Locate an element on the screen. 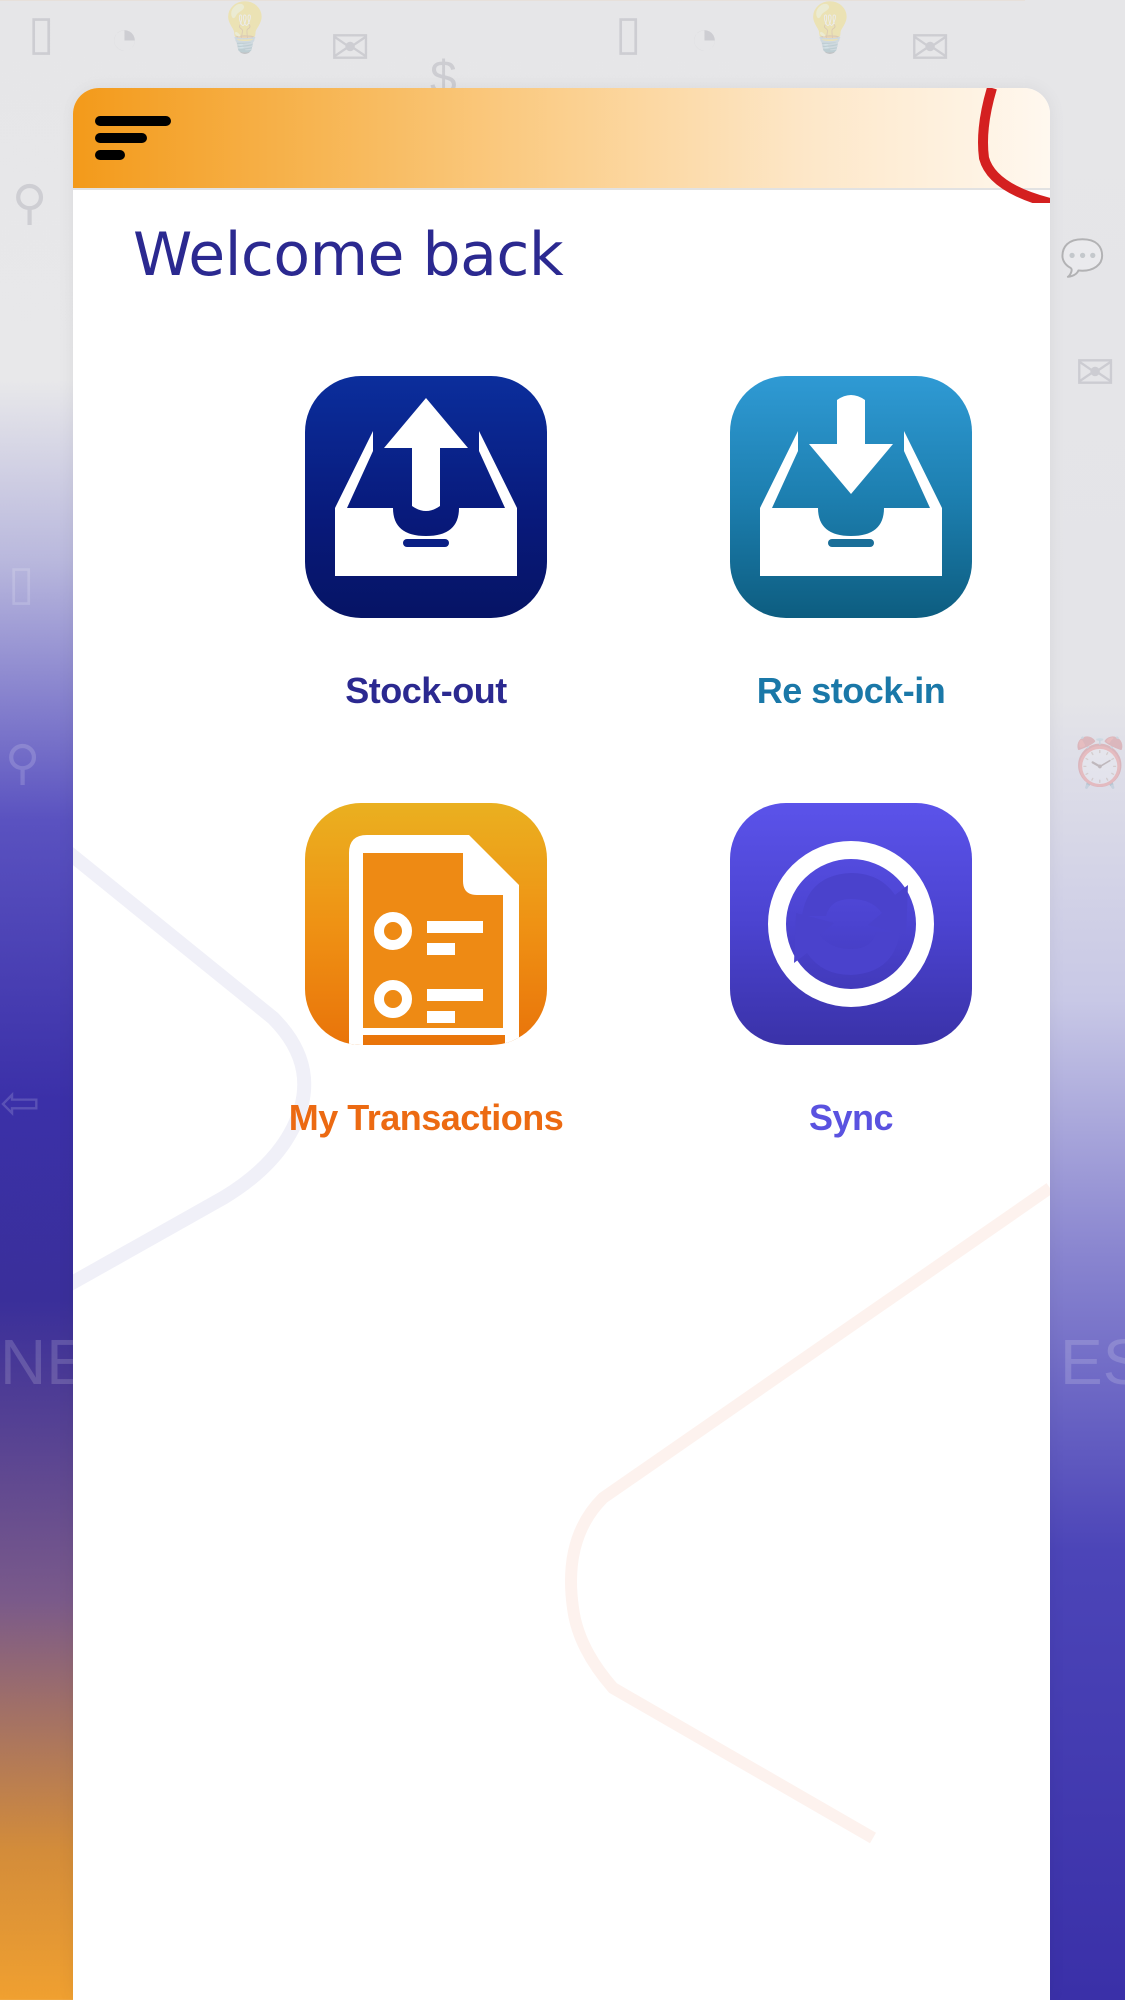  speech-doodle-icon: 💬 is located at coordinates (1082, 257).